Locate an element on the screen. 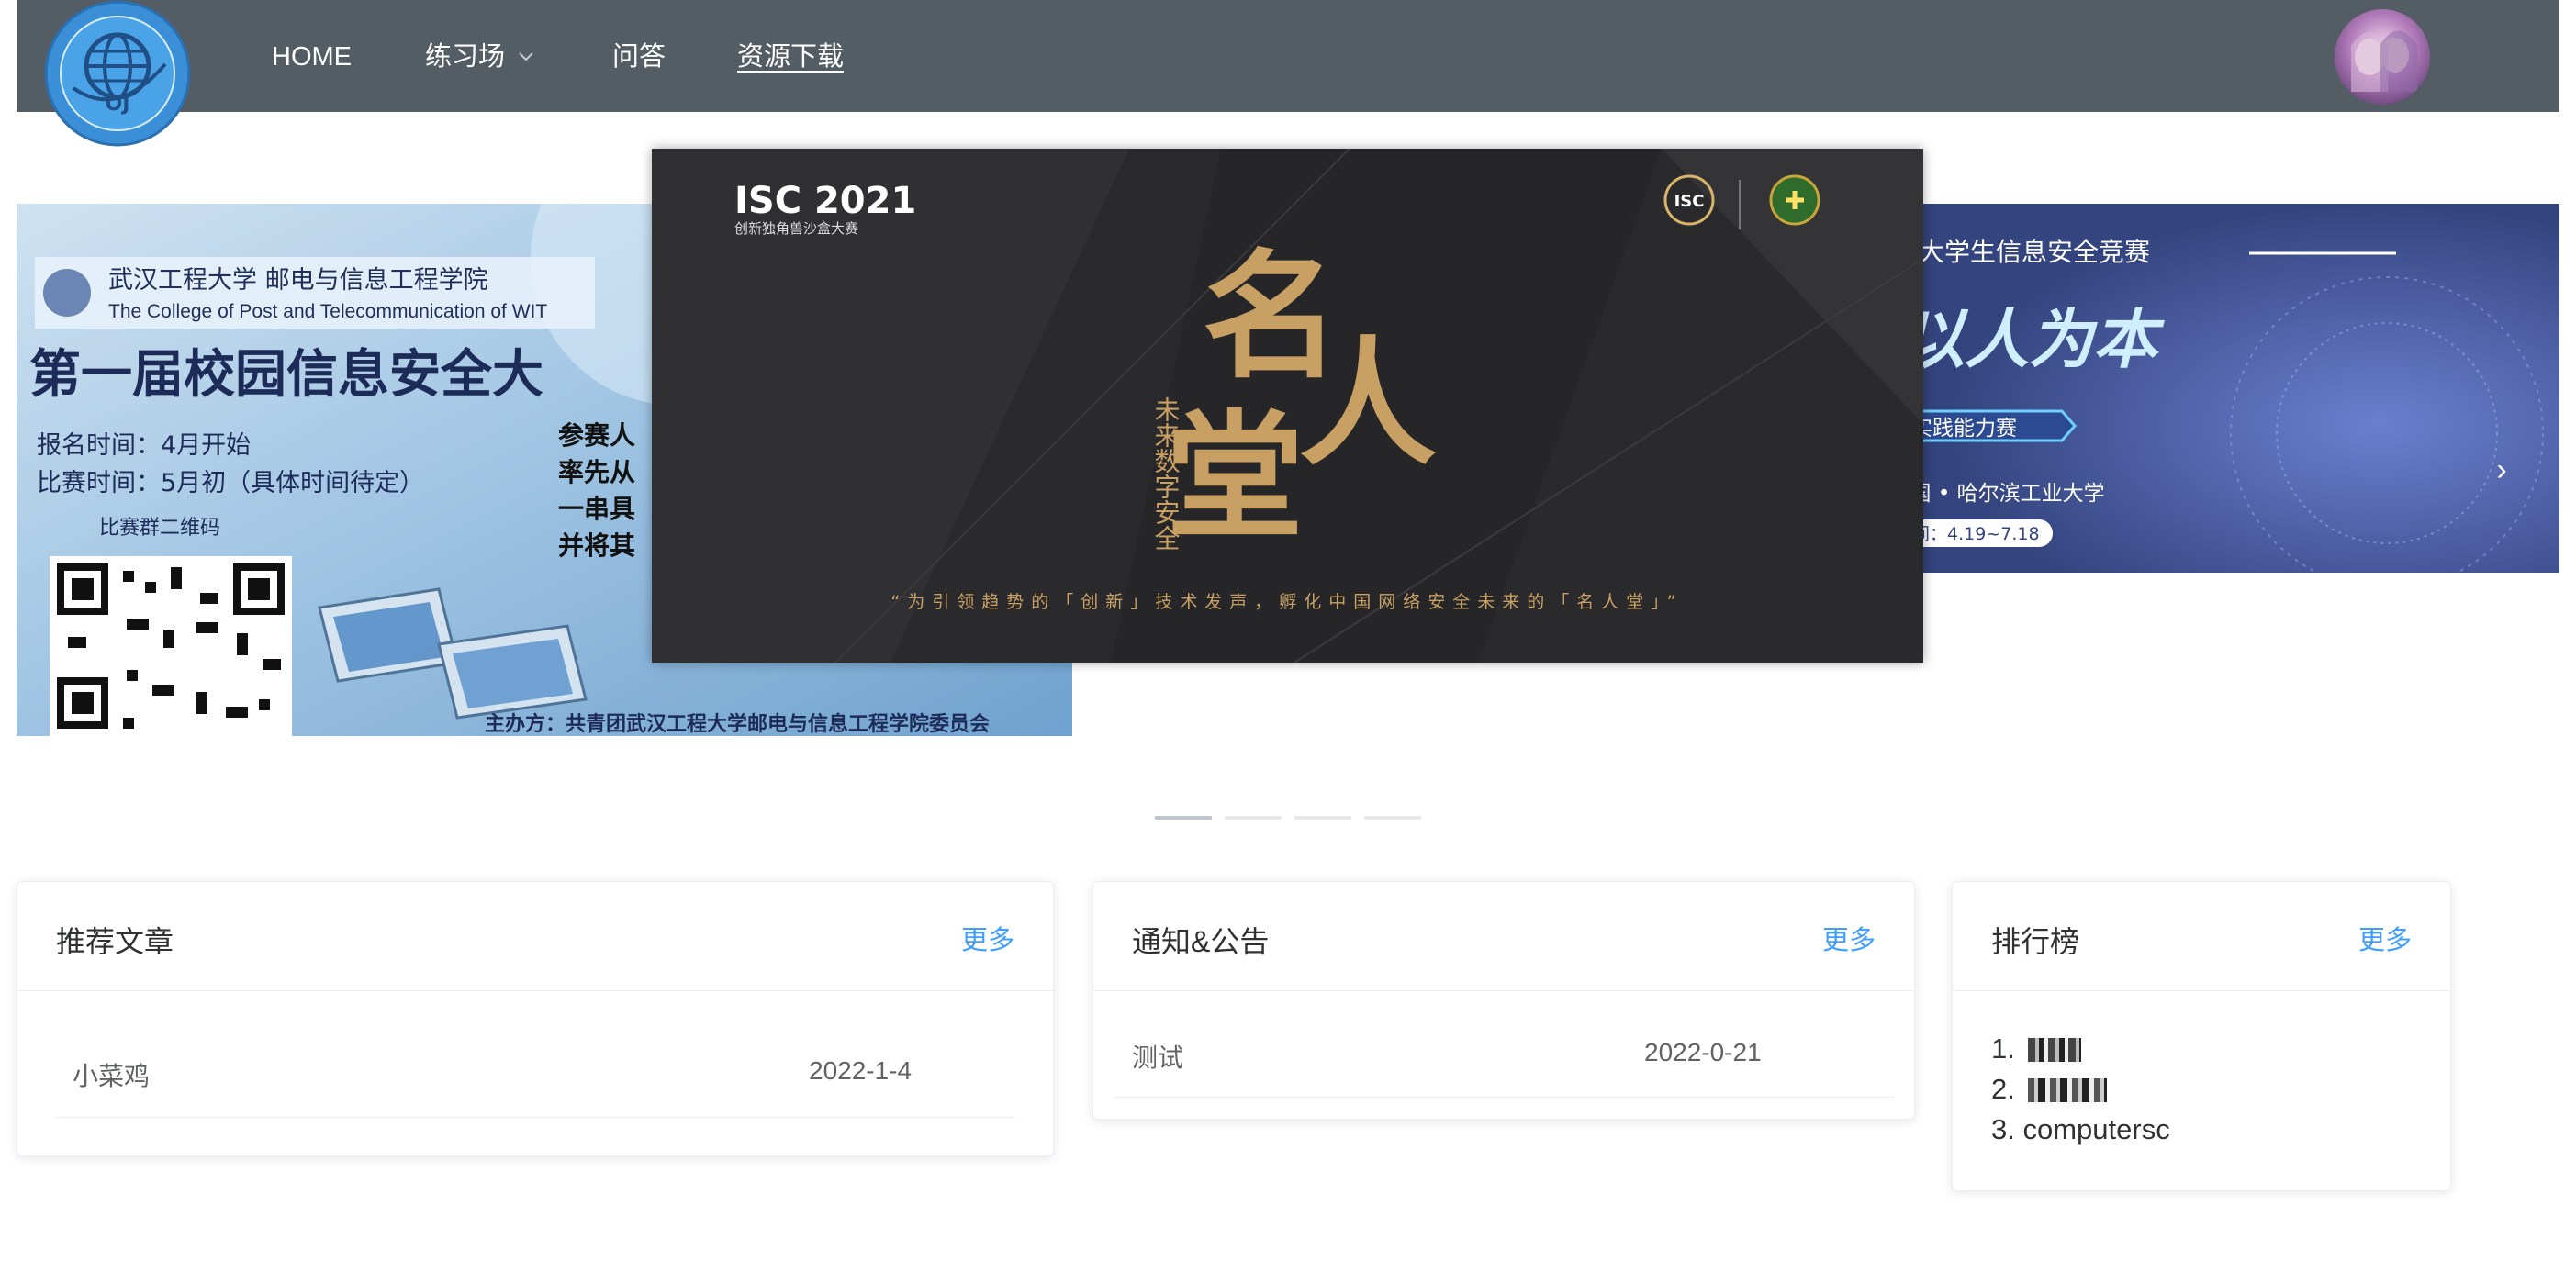 Image resolution: width=2576 pixels, height=1283 pixels. notices-card: 通知&公告 更多 测试 2022-0-21 is located at coordinates (1503, 1000).